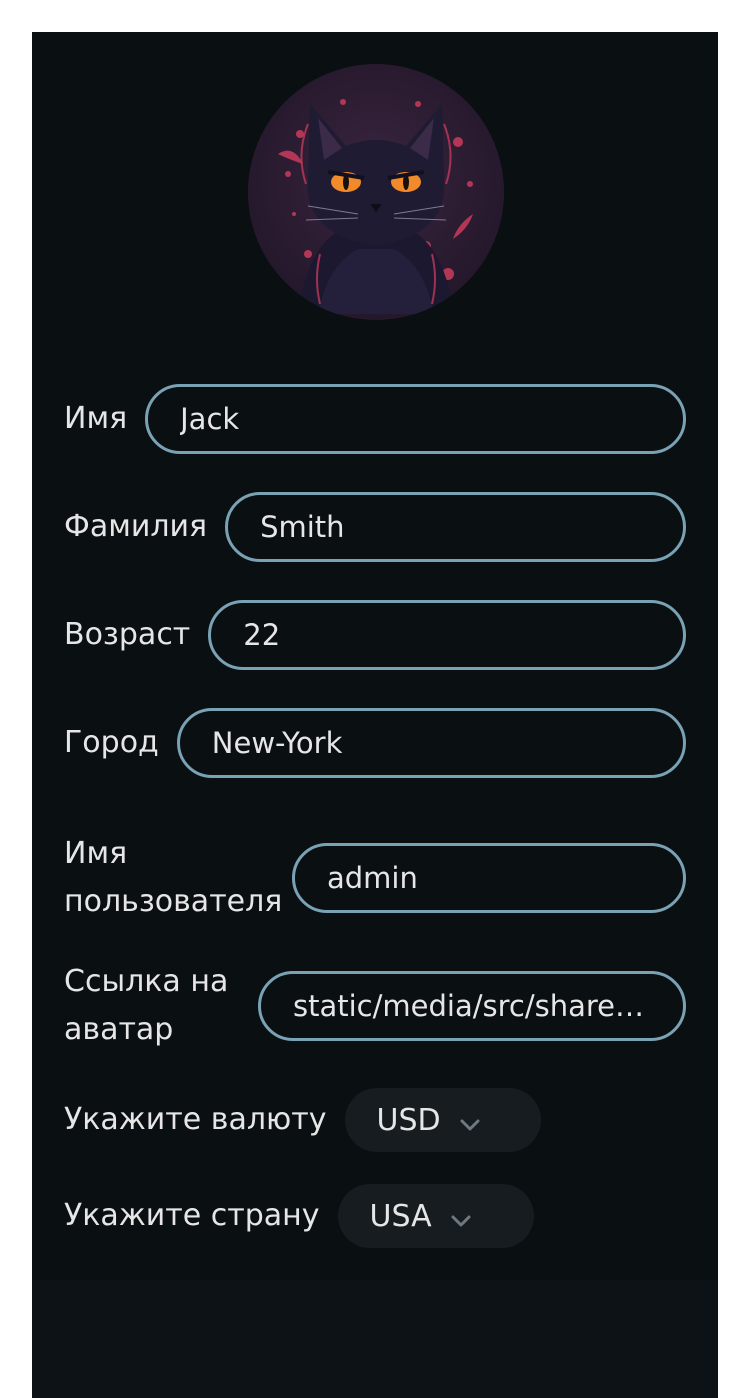 Image resolution: width=750 pixels, height=1398 pixels. I want to click on city-input, so click(431, 743).